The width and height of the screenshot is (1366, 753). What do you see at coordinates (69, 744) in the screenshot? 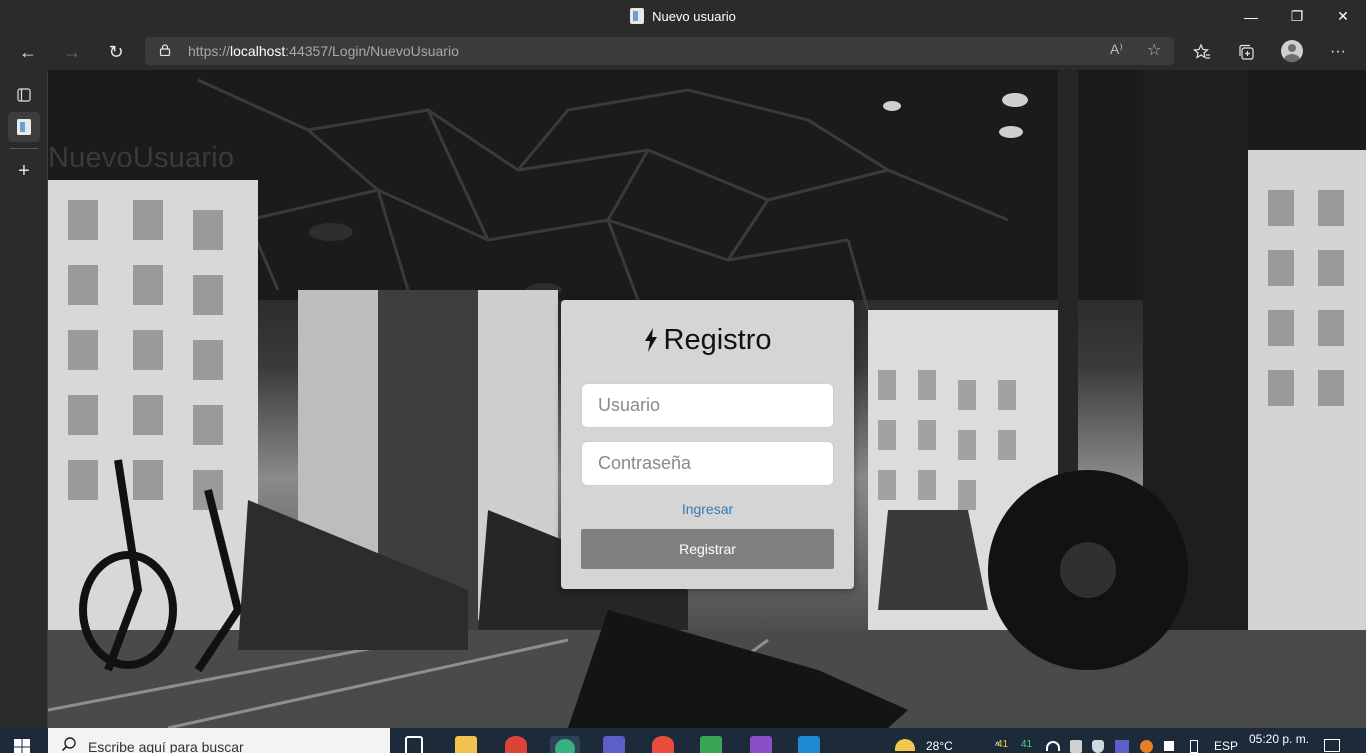
I see `search-icon` at bounding box center [69, 744].